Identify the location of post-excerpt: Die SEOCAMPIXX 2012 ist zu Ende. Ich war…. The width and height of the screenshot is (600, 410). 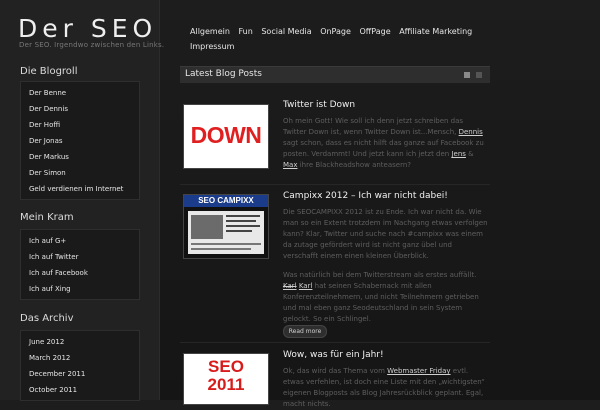
(385, 234).